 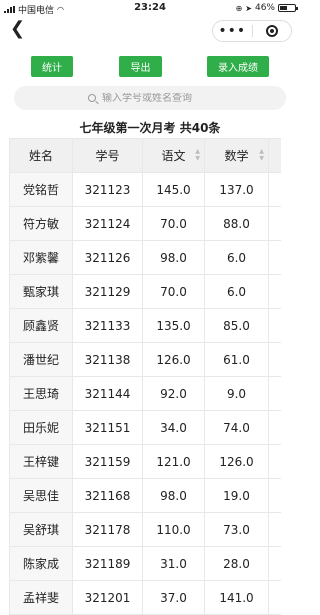 I want to click on cell-student-id: 321138, so click(x=107, y=359).